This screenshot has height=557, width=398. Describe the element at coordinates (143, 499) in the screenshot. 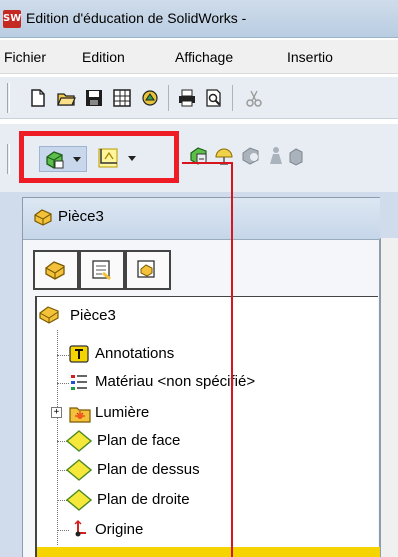

I see `tree-item-label: Plan de droite` at that location.